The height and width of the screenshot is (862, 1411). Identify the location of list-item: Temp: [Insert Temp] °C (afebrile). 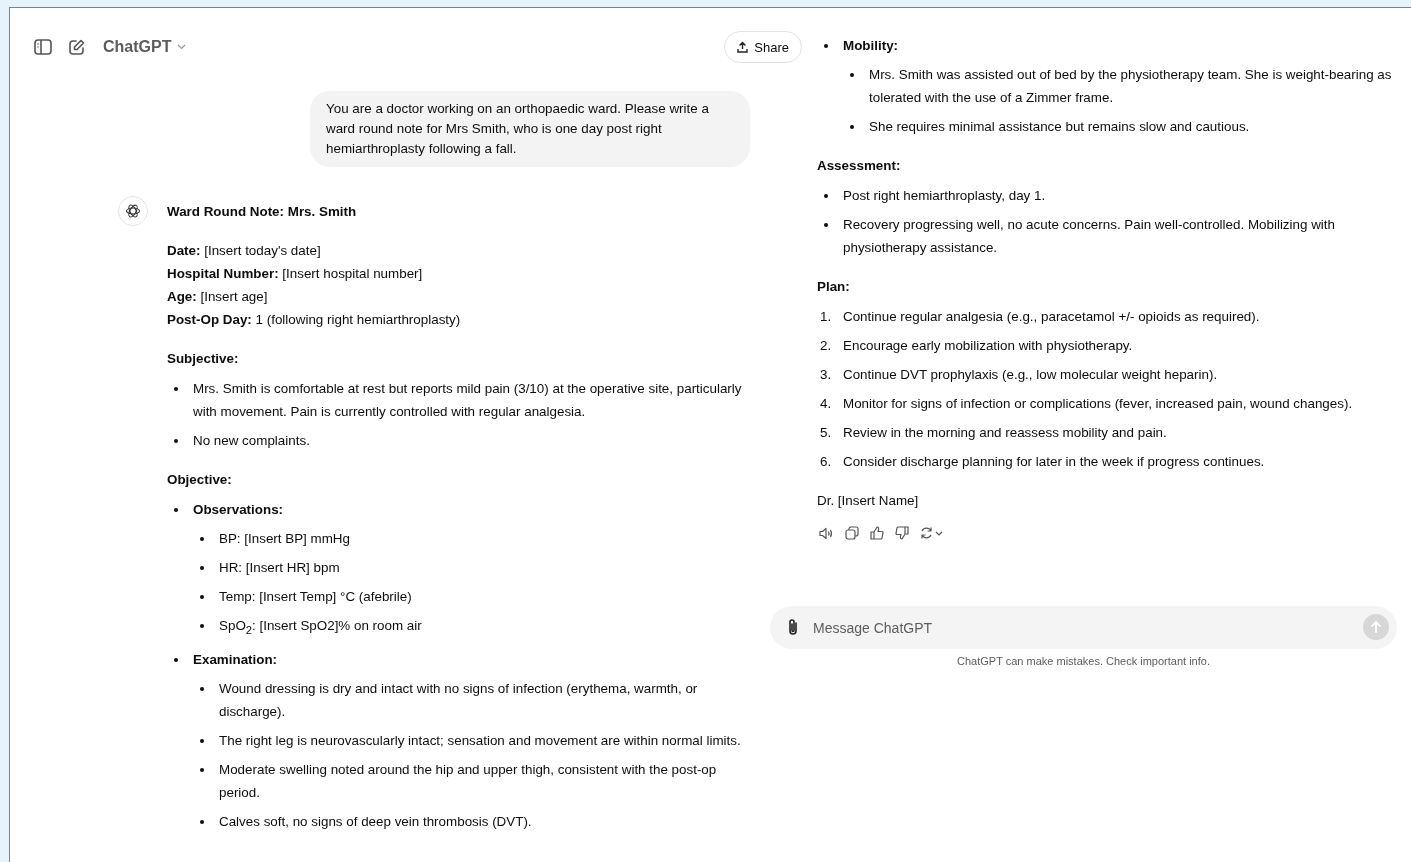
(315, 597).